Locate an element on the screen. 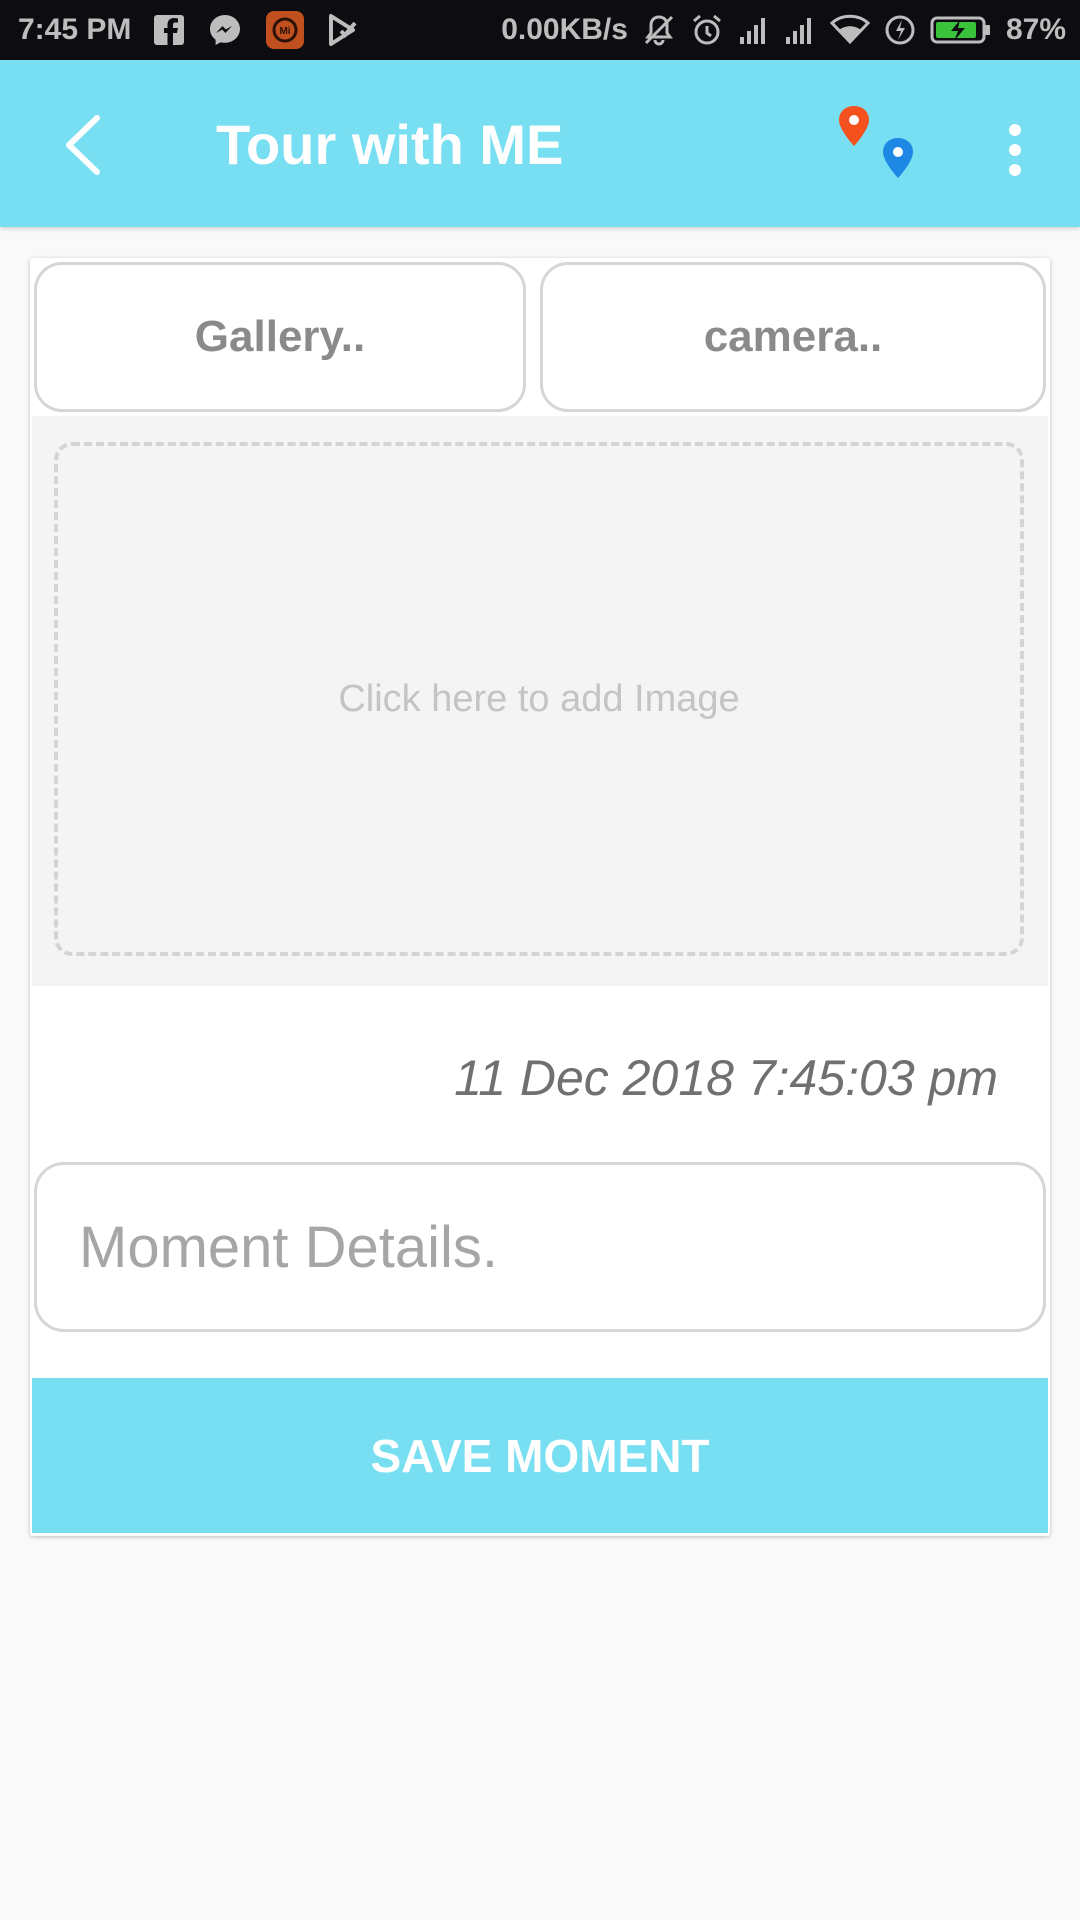  back-arrow-icon is located at coordinates (83, 145).